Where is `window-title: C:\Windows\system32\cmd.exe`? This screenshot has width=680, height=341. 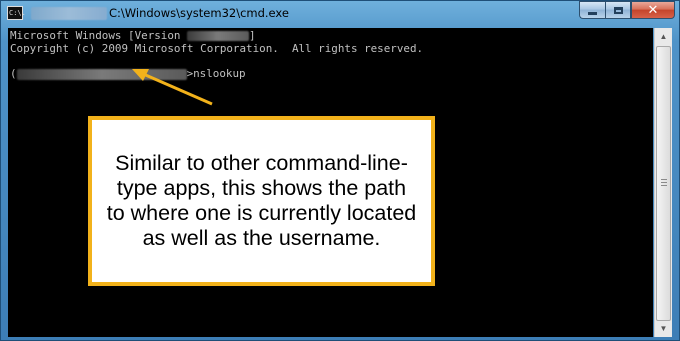 window-title: C:\Windows\system32\cmd.exe is located at coordinates (199, 13).